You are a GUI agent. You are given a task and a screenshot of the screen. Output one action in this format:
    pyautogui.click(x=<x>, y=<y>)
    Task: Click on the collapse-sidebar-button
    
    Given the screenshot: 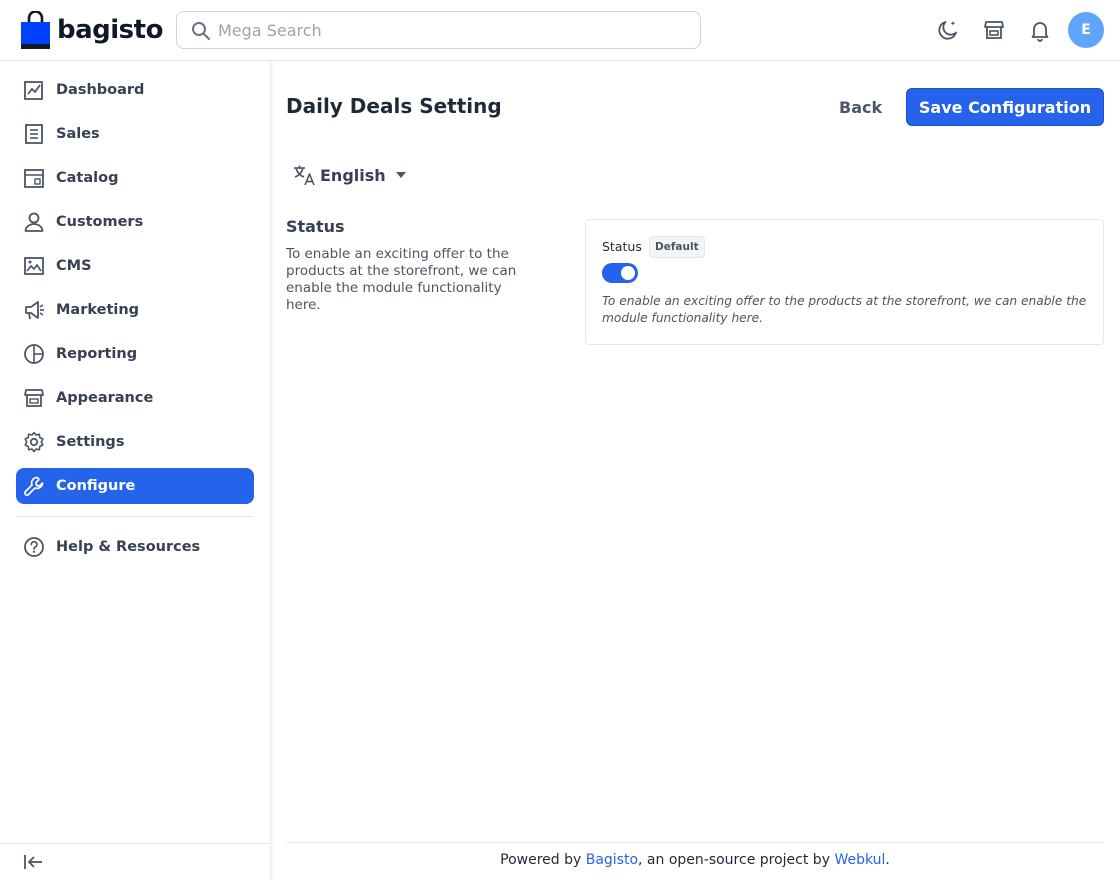 What is the action you would take?
    pyautogui.click(x=34, y=862)
    